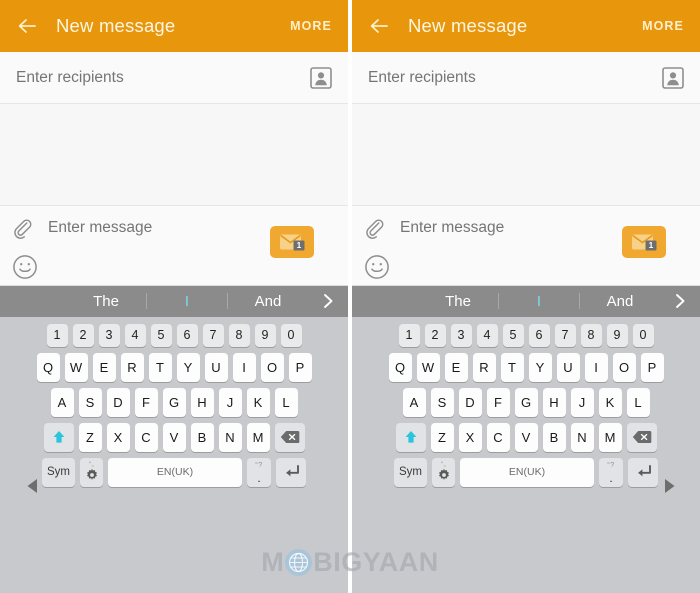 This screenshot has width=700, height=593. Describe the element at coordinates (470, 402) in the screenshot. I see `key-d: D` at that location.